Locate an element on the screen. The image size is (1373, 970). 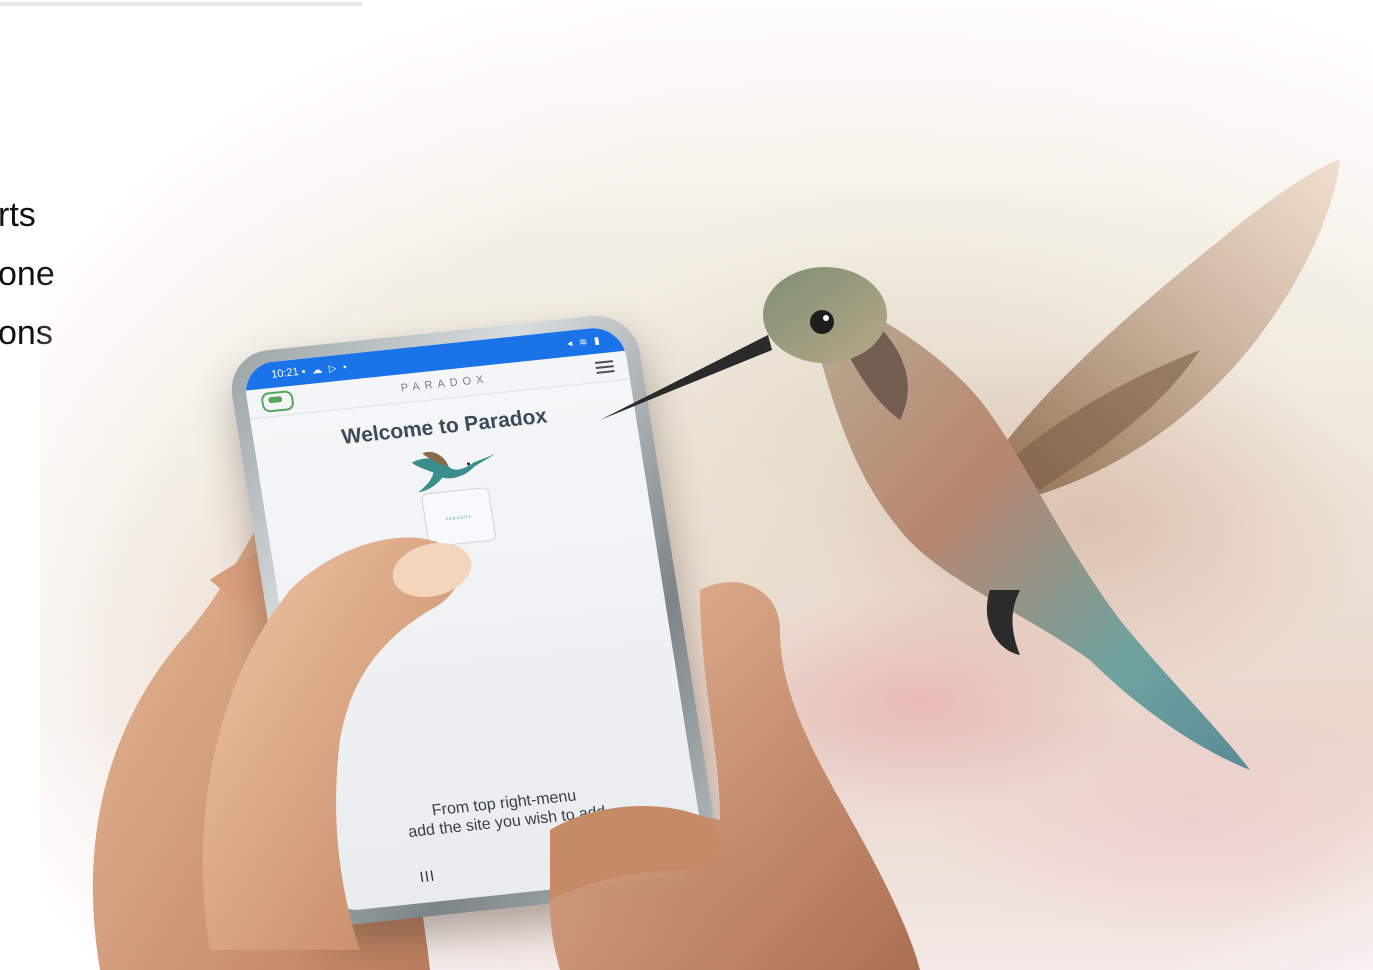
device-tile-label: PARADOX is located at coordinates (459, 517).